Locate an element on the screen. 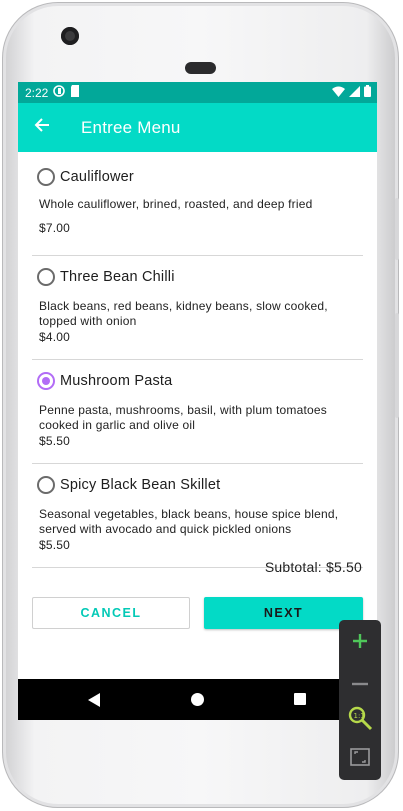  menu-item-row: Three Bean Chilli is located at coordinates (197, 277).